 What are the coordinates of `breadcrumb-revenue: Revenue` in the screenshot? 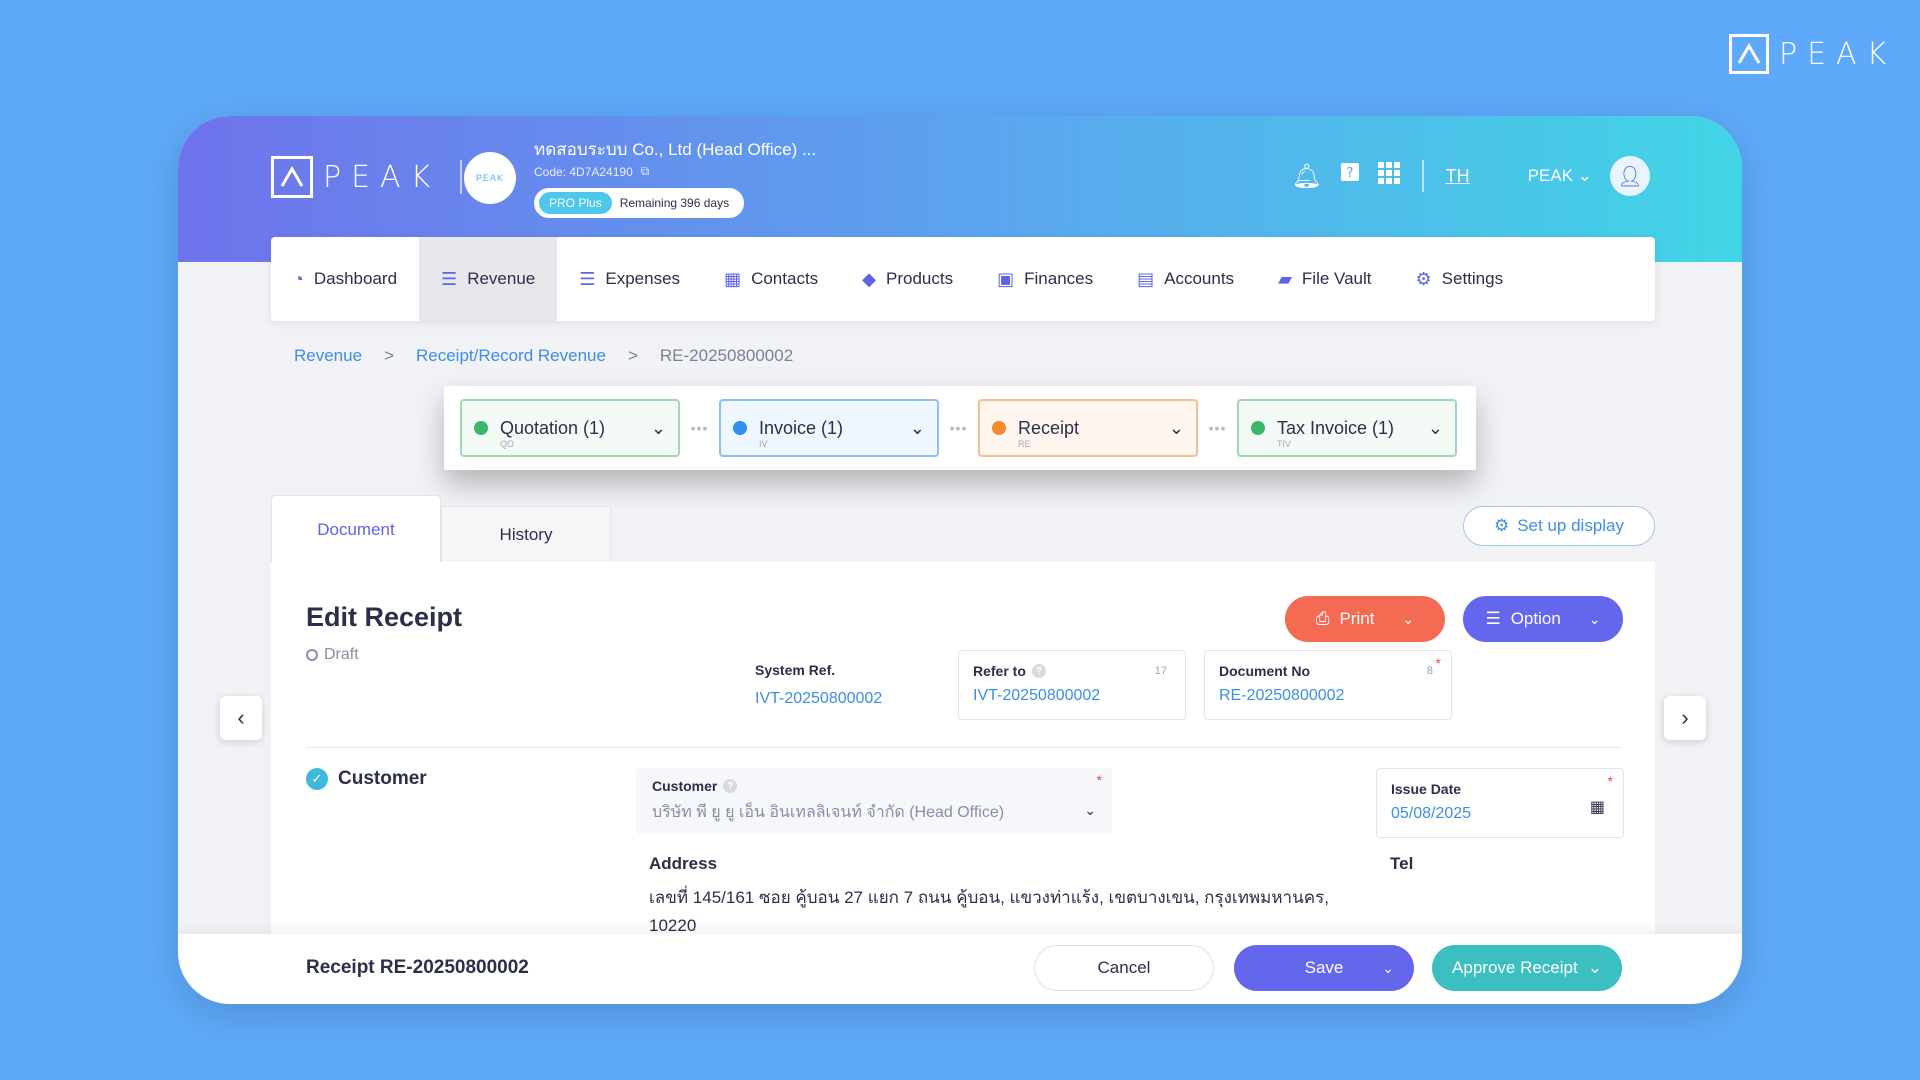 It's located at (328, 356).